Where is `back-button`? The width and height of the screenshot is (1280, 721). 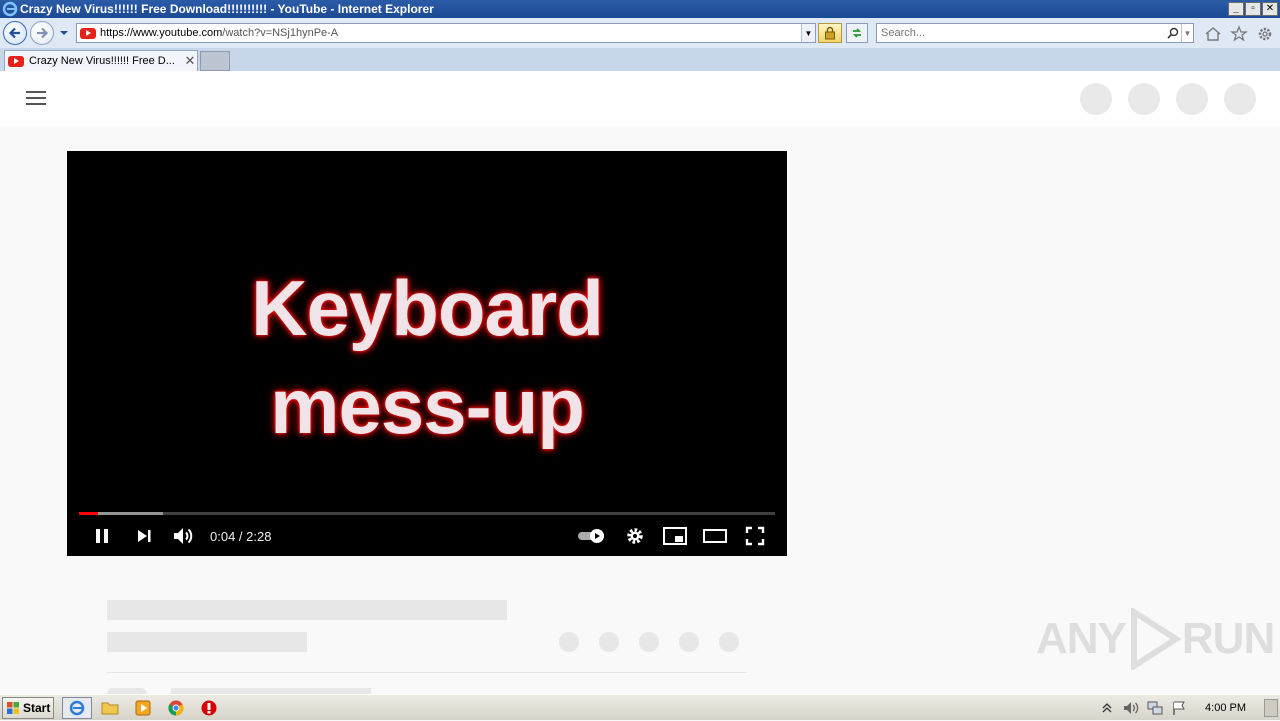 back-button is located at coordinates (15, 33).